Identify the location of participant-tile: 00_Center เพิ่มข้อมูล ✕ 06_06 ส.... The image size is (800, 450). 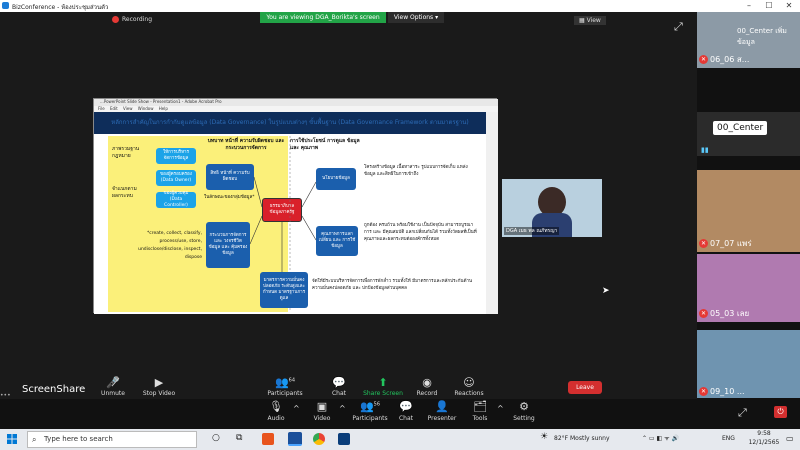
(748, 40).